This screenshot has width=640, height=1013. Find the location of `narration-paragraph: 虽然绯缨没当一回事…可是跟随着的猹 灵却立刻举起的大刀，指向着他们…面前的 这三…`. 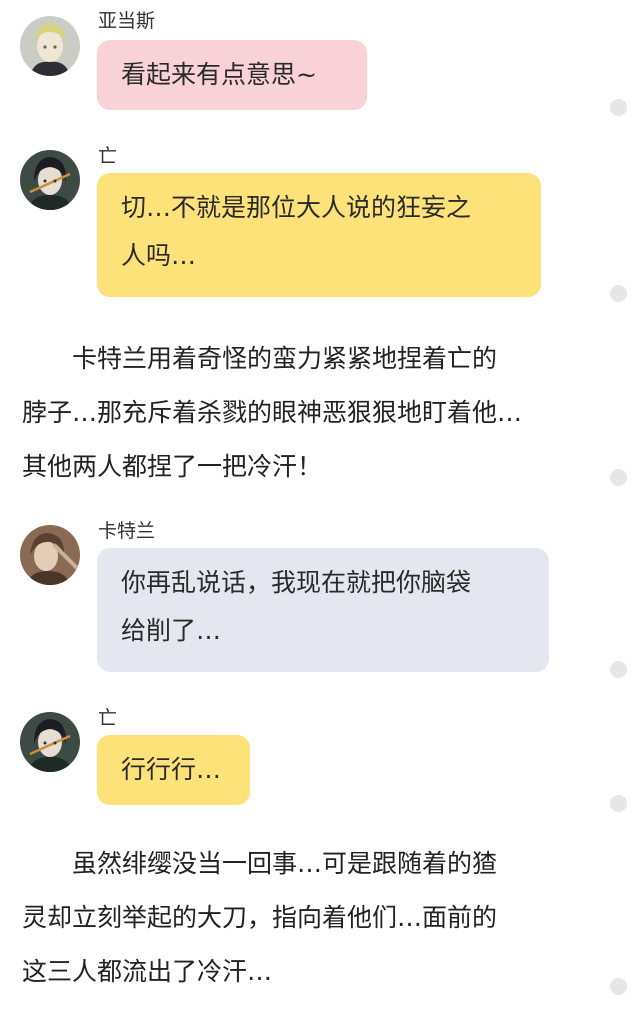

narration-paragraph: 虽然绯缨没当一回事…可是跟随着的猹 灵却立刻举起的大刀，指向着他们…面前的 这三… is located at coordinates (320, 918).